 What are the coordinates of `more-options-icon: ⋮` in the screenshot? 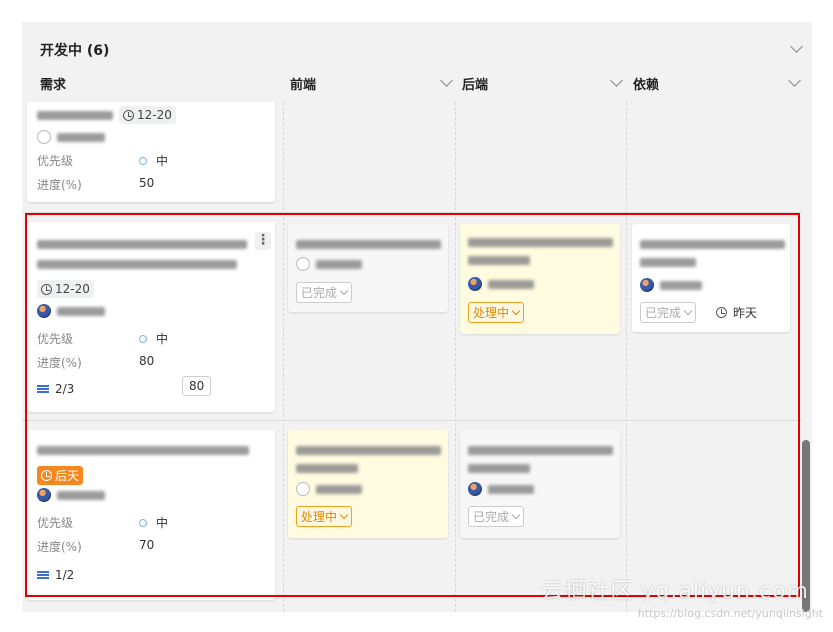 It's located at (263, 241).